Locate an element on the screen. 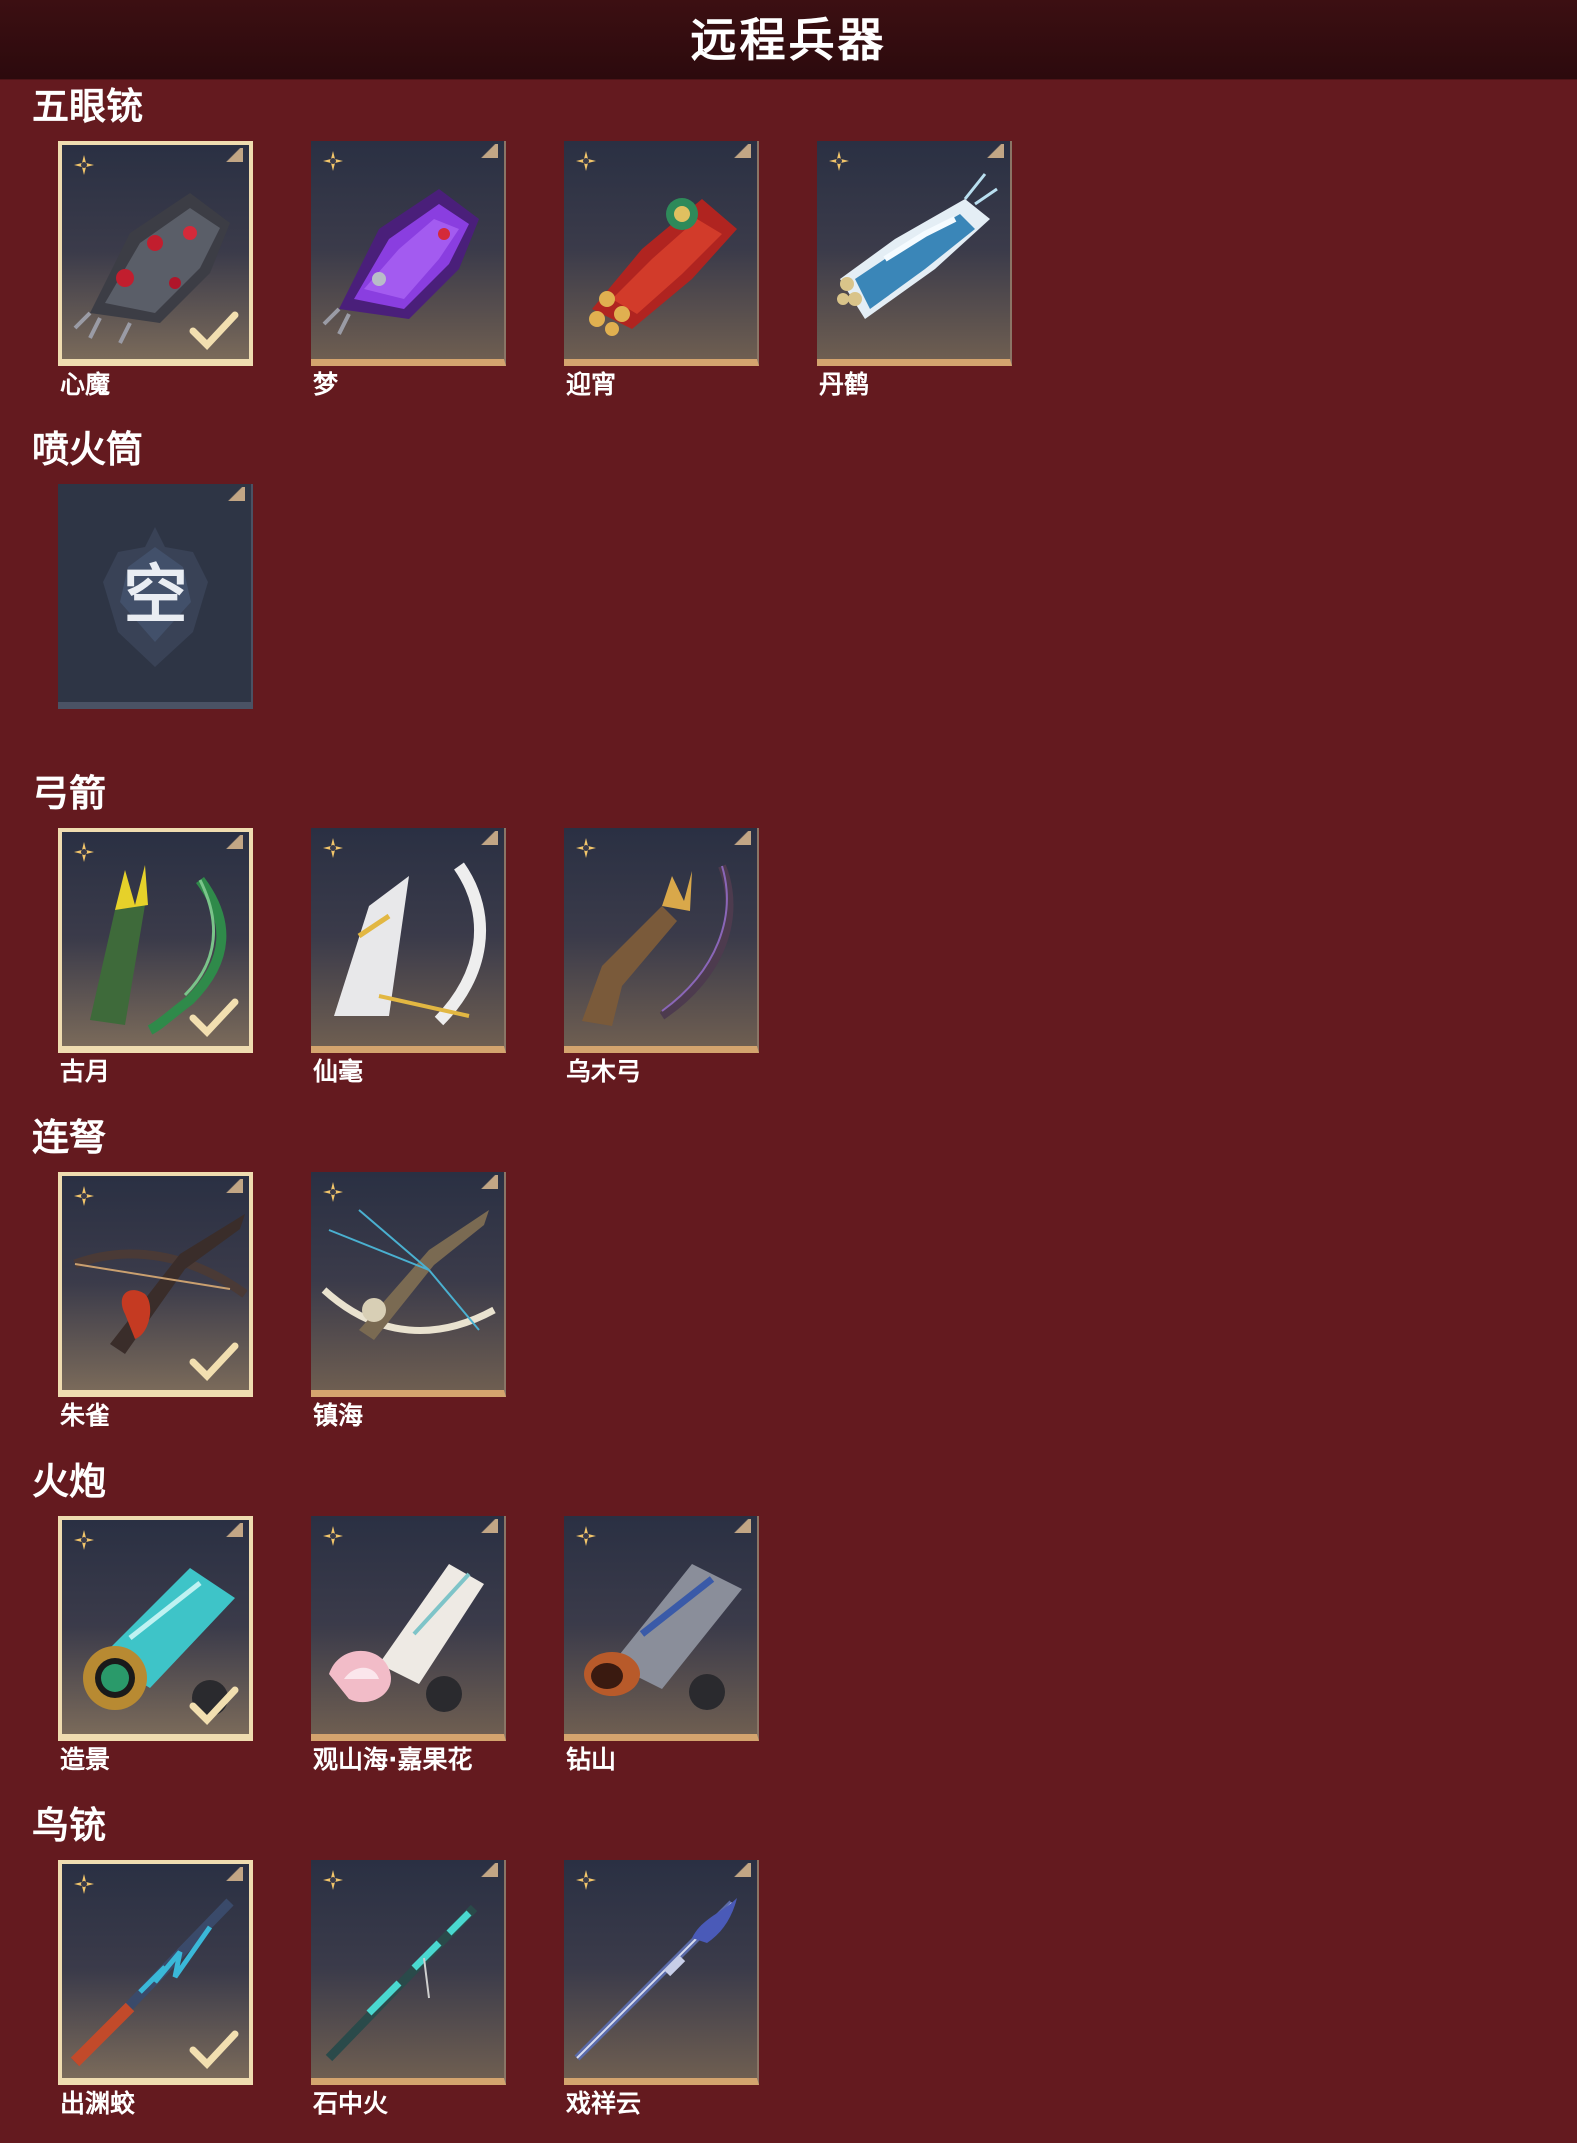 This screenshot has height=2143, width=1577. weapon-name: 仙毫 is located at coordinates (338, 1071).